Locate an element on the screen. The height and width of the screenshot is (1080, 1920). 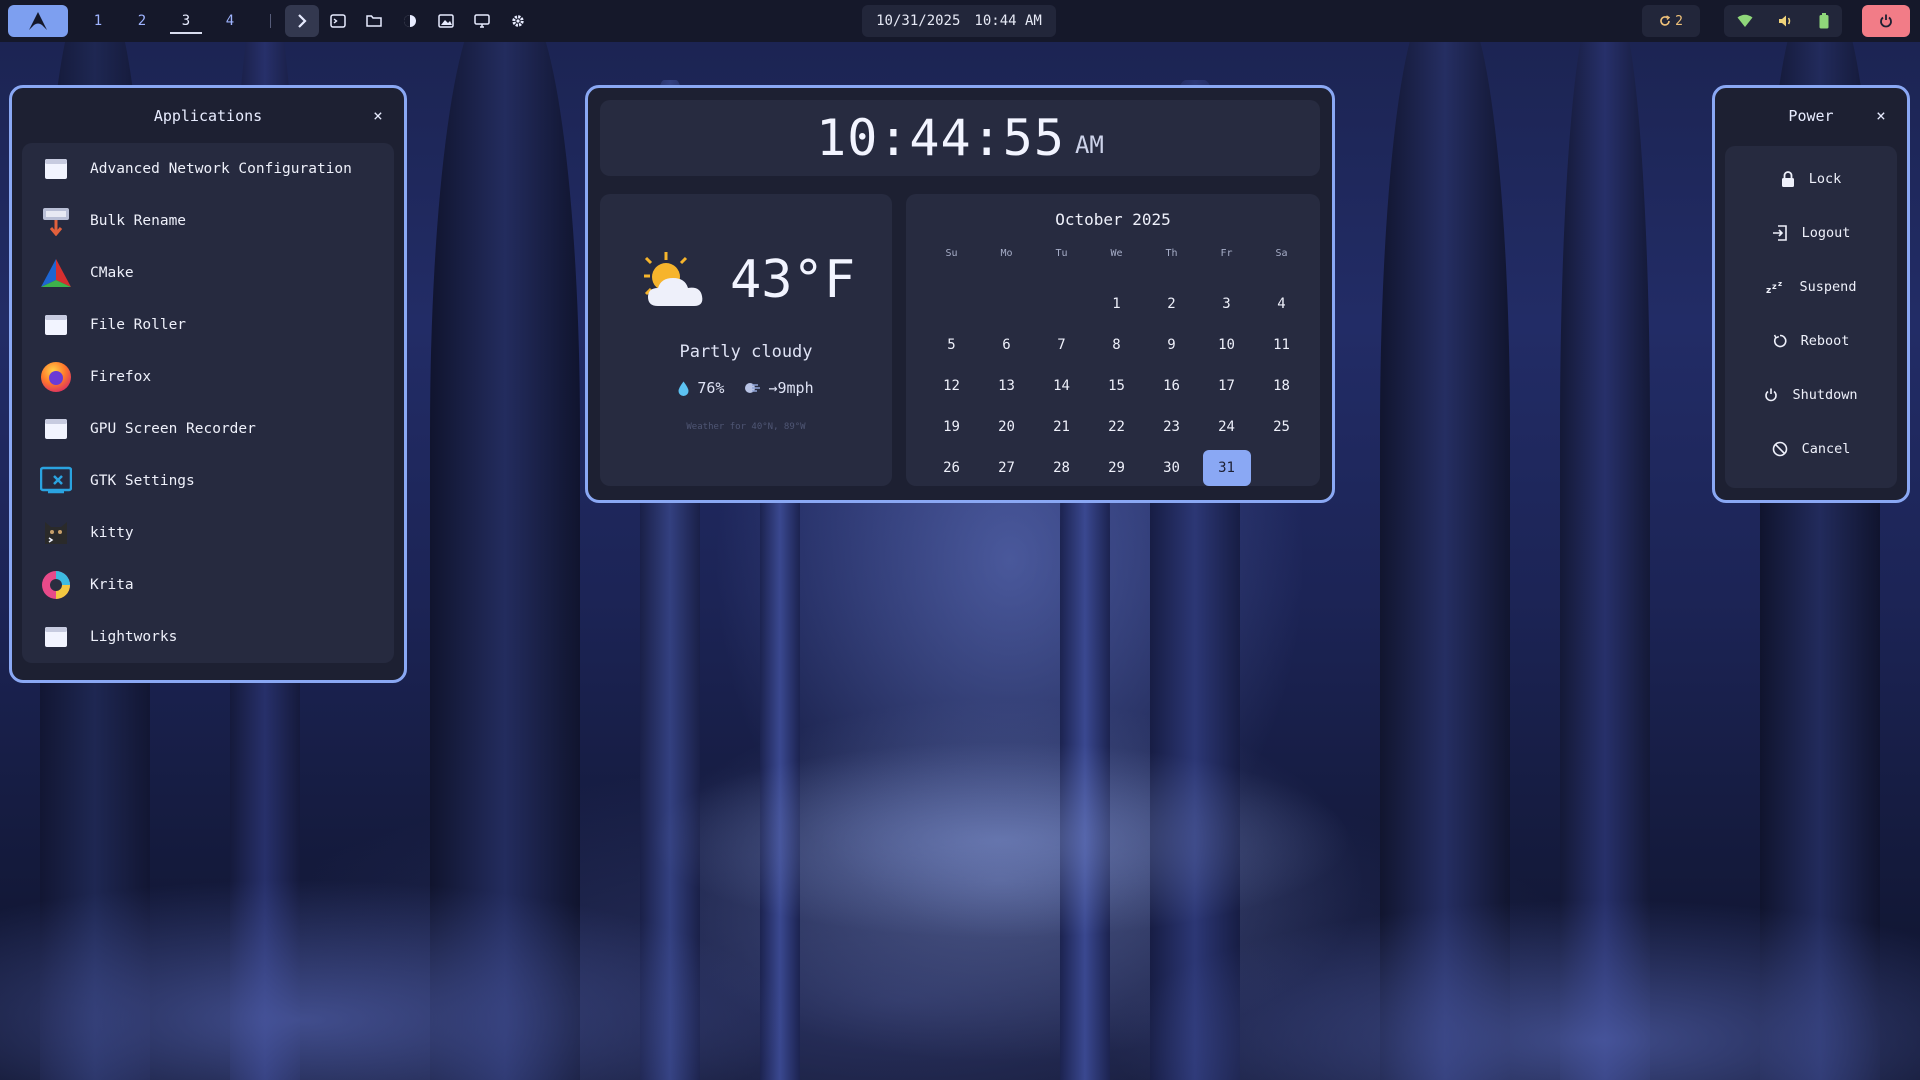
reboot-icon is located at coordinates (1780, 341).